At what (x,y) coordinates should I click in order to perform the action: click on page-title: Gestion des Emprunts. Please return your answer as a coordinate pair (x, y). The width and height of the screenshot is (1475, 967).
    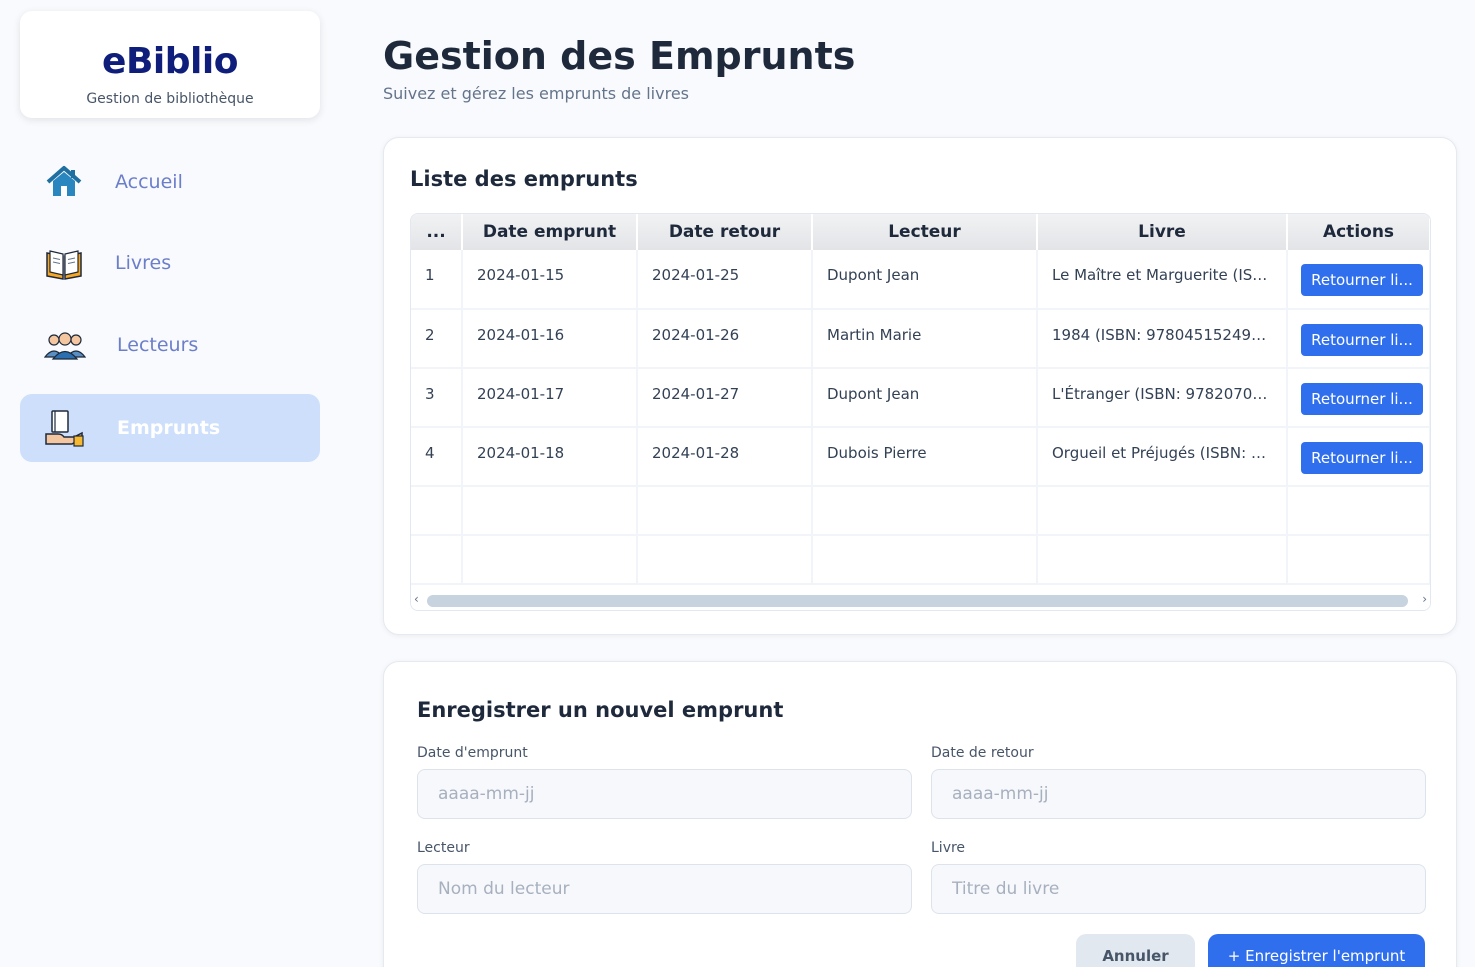
    Looking at the image, I should click on (619, 56).